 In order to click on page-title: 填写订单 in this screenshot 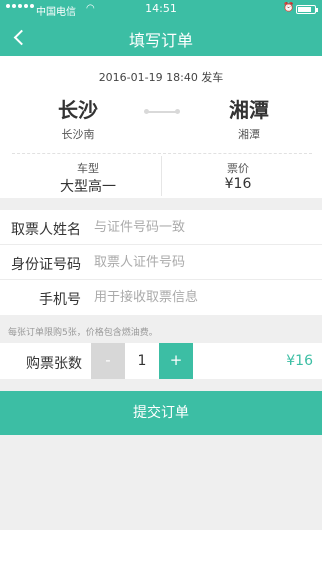, I will do `click(160, 40)`.